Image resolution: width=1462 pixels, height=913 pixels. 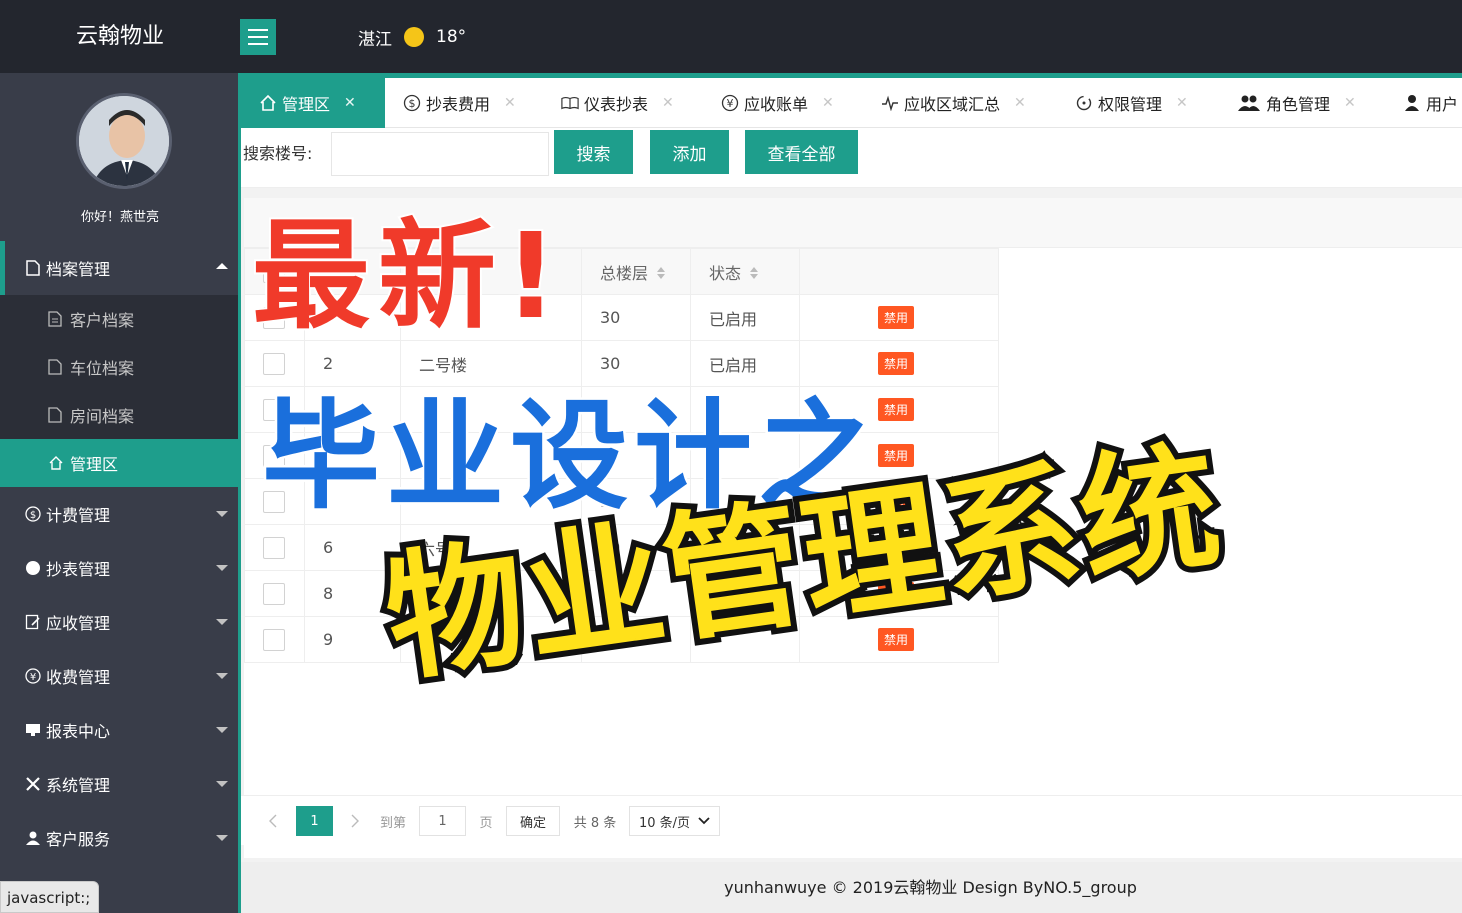 I want to click on tab-label: 抄表费用, so click(x=458, y=104).